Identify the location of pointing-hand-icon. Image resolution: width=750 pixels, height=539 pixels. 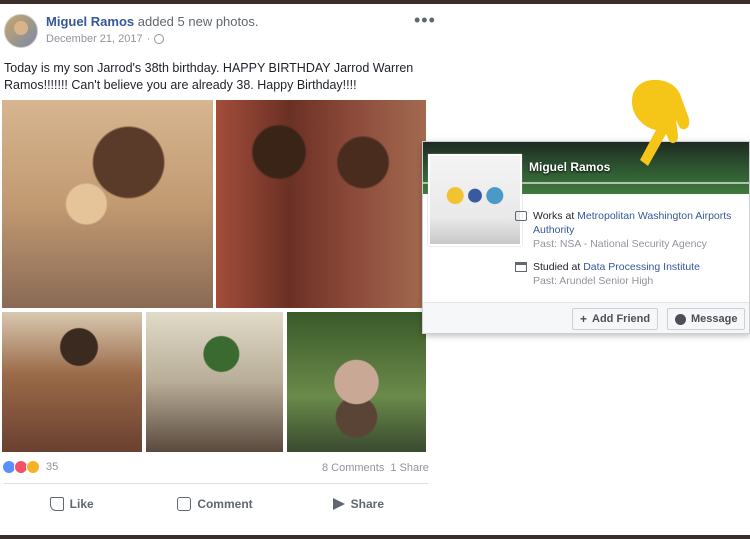
(661, 122).